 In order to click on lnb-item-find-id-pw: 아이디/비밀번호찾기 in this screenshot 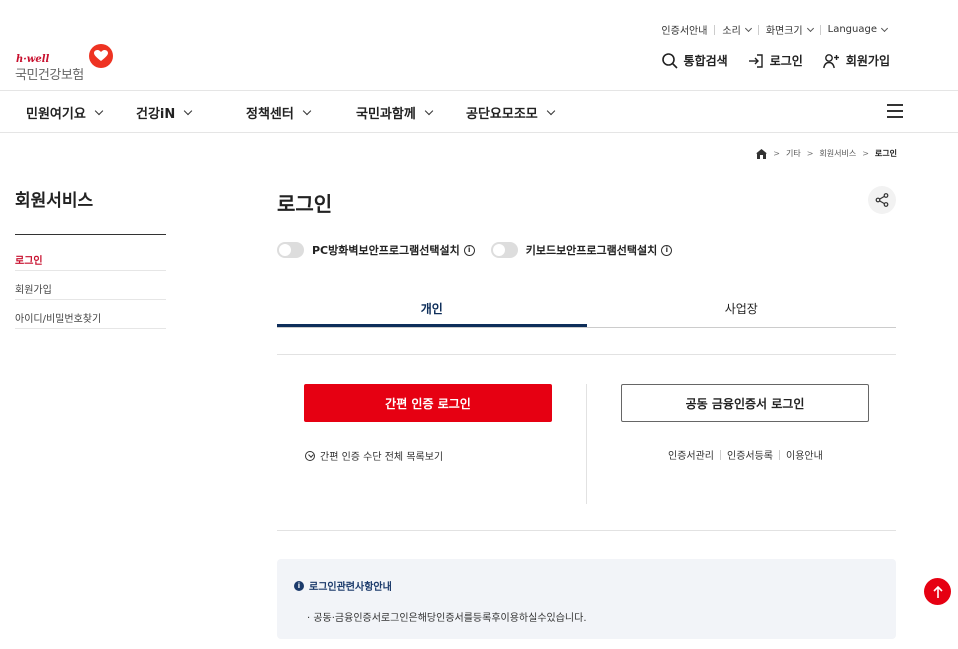, I will do `click(90, 314)`.